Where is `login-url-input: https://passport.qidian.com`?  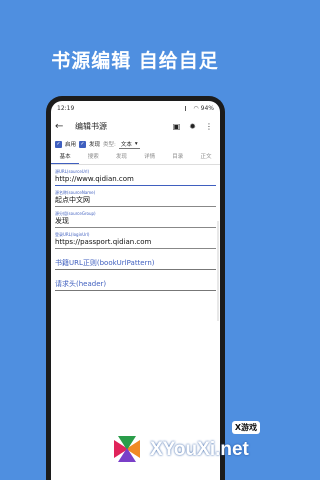 login-url-input: https://passport.qidian.com is located at coordinates (135, 243).